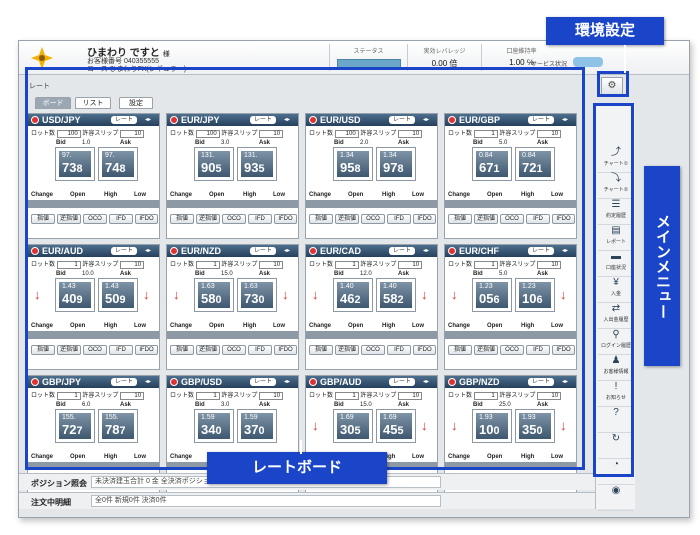  I want to click on tab-settings: 設定, so click(136, 103).